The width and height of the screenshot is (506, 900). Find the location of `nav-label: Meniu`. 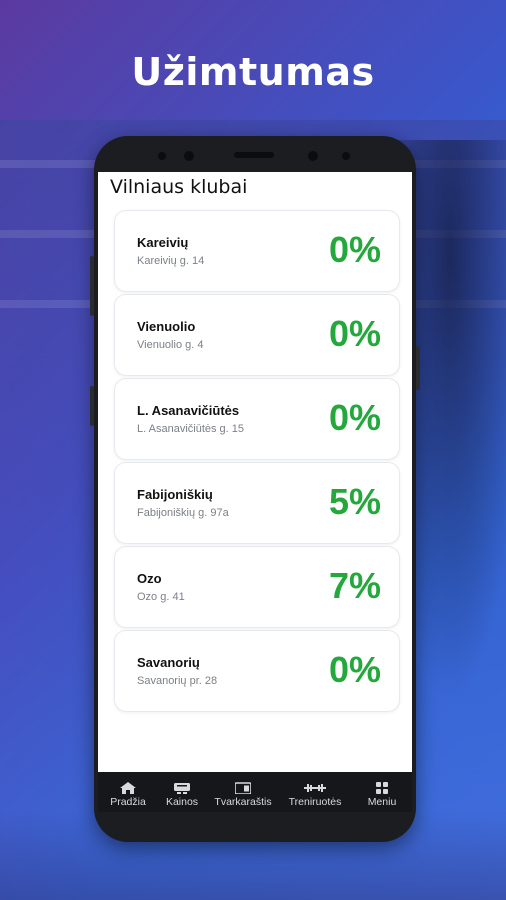

nav-label: Meniu is located at coordinates (382, 802).